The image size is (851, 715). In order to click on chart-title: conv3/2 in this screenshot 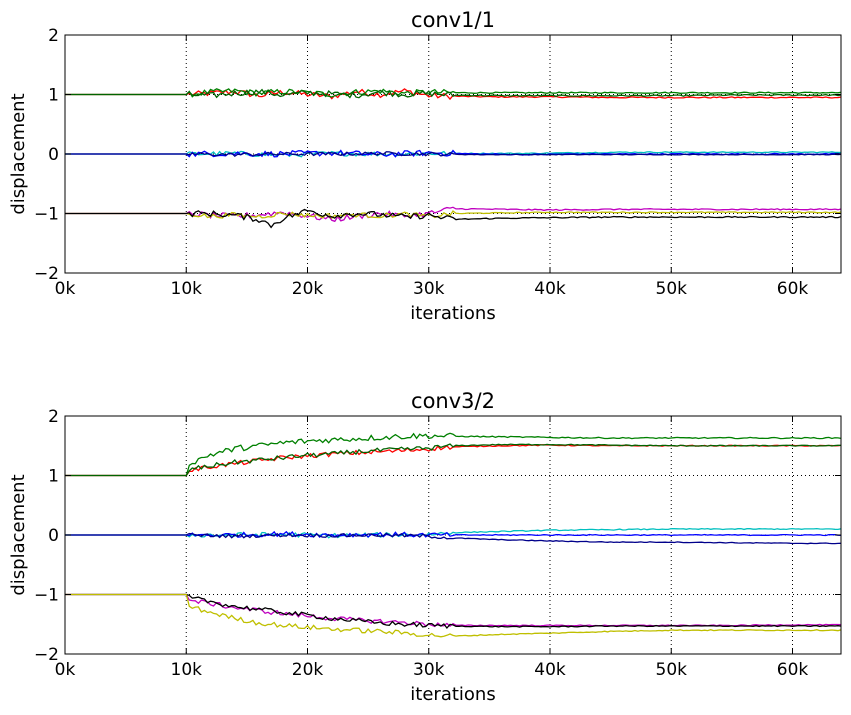, I will do `click(453, 401)`.